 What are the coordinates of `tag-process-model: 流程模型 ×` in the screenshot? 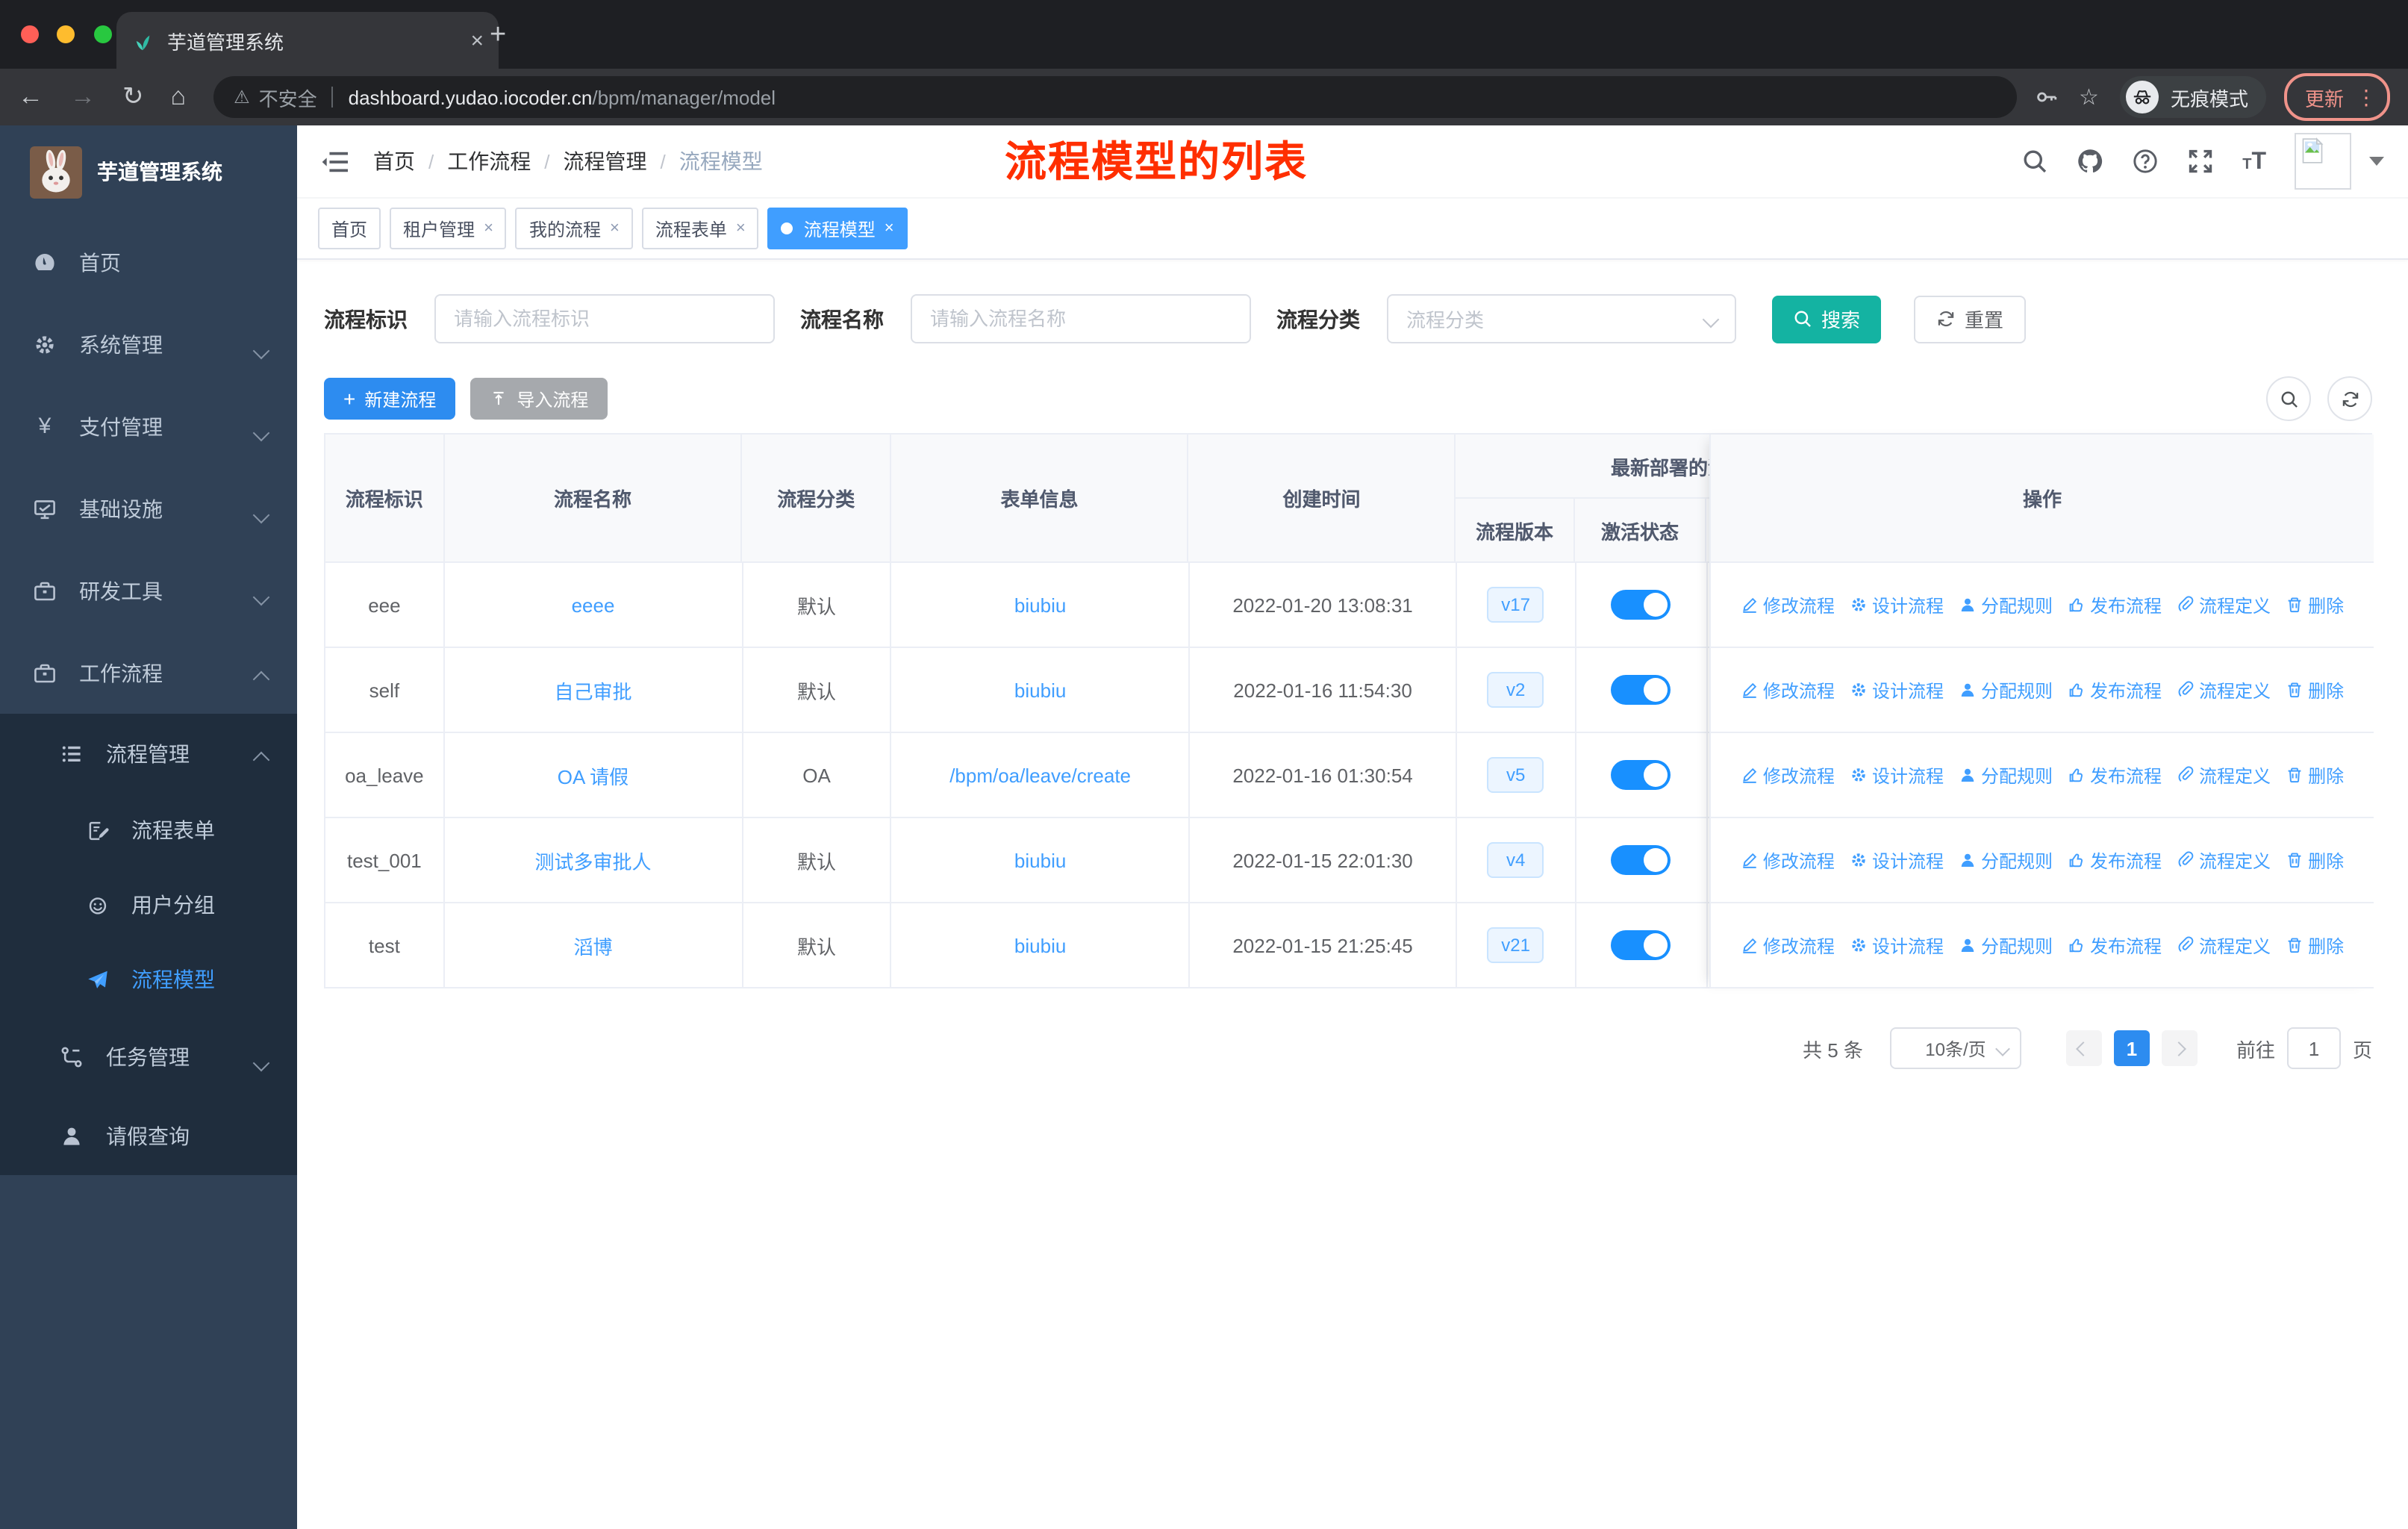 It's located at (837, 229).